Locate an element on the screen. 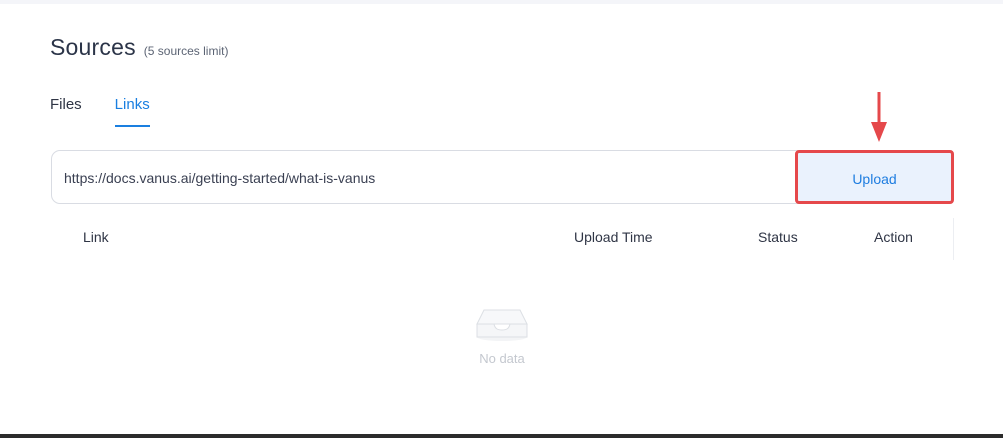 This screenshot has height=438, width=1003. column-header-link: Link is located at coordinates (96, 237).